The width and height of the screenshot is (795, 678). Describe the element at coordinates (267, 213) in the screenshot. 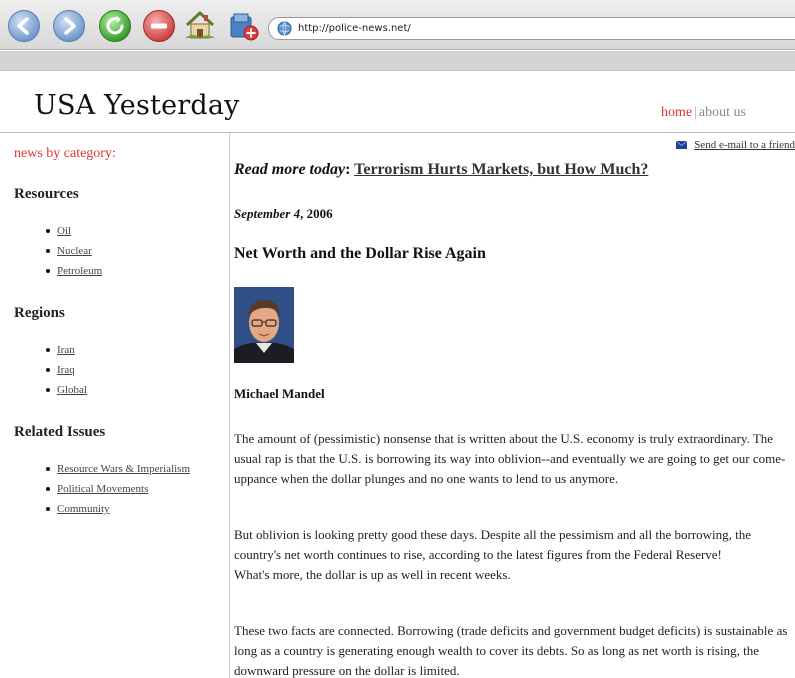

I see `article-date-day: September 4` at that location.